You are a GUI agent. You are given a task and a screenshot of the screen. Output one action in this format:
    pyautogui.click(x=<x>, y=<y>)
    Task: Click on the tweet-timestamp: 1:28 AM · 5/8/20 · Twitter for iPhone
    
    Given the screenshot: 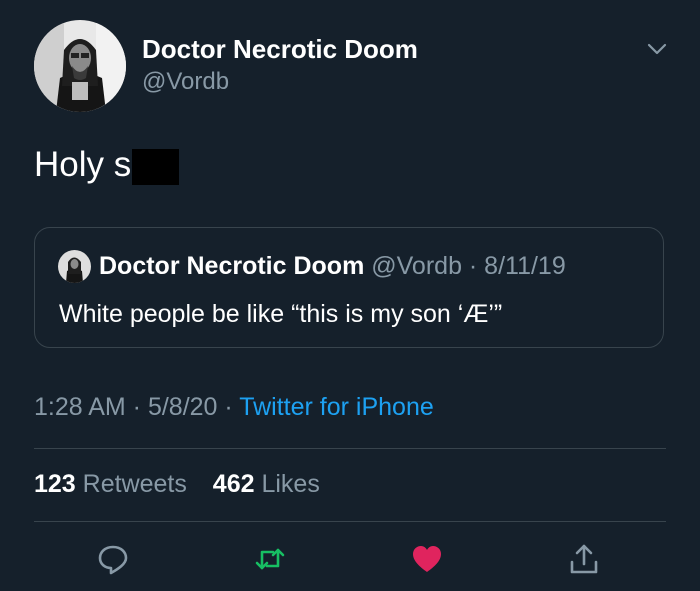 What is the action you would take?
    pyautogui.click(x=234, y=407)
    